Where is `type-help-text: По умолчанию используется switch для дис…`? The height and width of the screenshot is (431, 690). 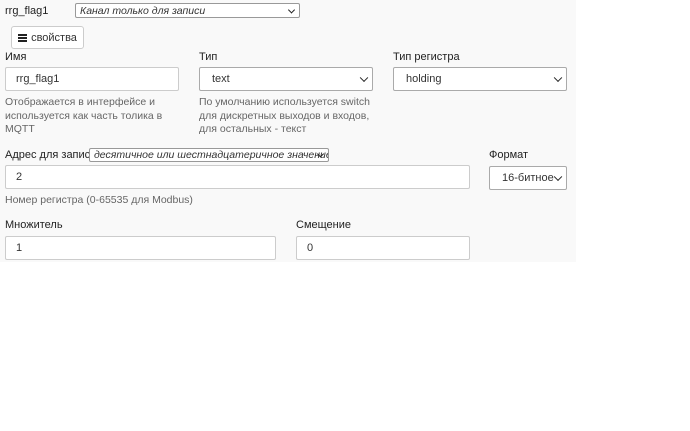
type-help-text: По умолчанию используется switch для дис… is located at coordinates (284, 115).